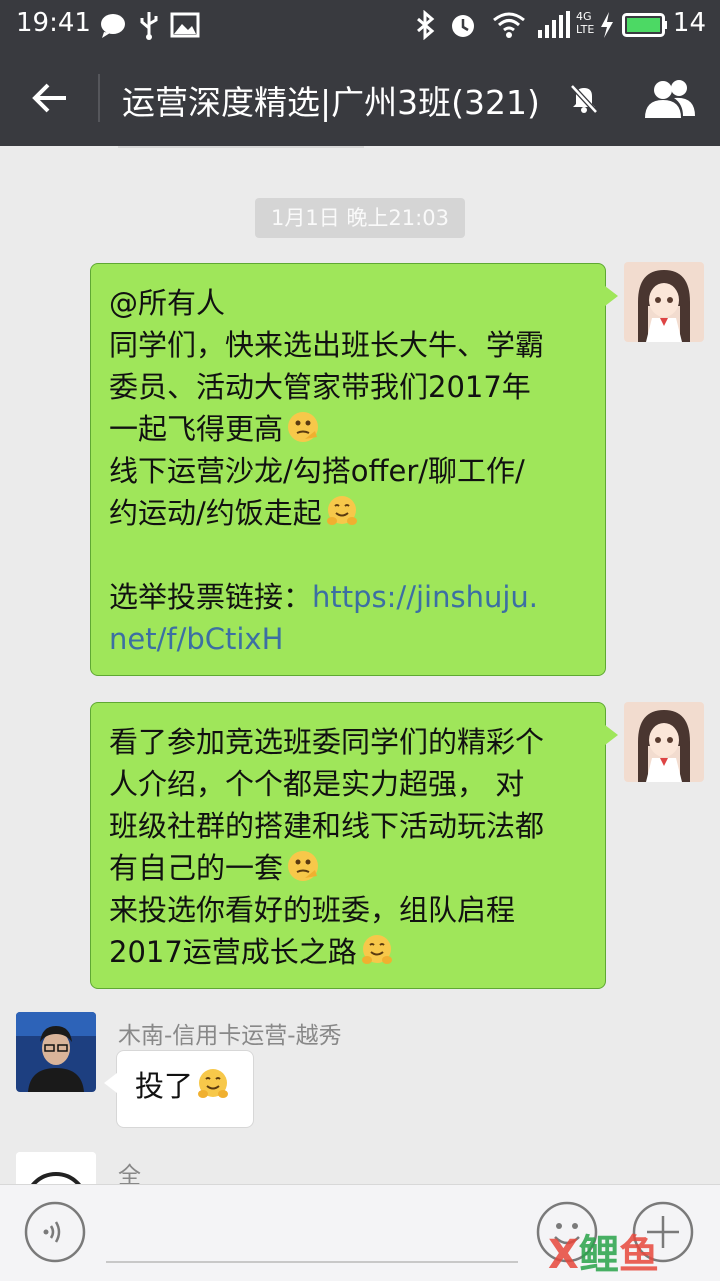 Image resolution: width=720 pixels, height=1281 pixels. What do you see at coordinates (463, 26) in the screenshot?
I see `alarm-icon` at bounding box center [463, 26].